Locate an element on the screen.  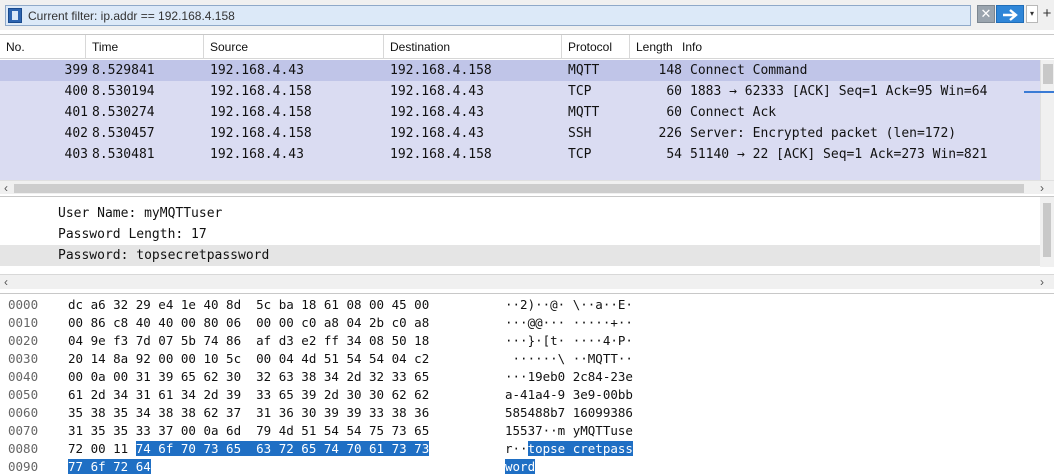
byte-ascii: word is located at coordinates (520, 466).